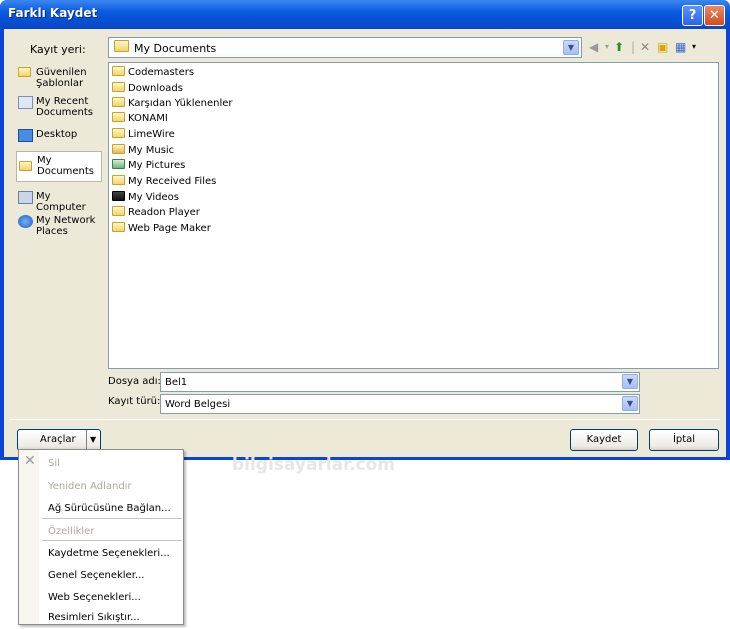  What do you see at coordinates (198, 404) in the screenshot?
I see `file-type-value: Word Belgesi` at bounding box center [198, 404].